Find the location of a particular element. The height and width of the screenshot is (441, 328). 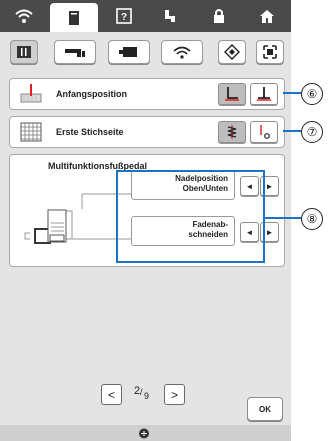

row-start-position: Anfangsposition is located at coordinates (147, 94).